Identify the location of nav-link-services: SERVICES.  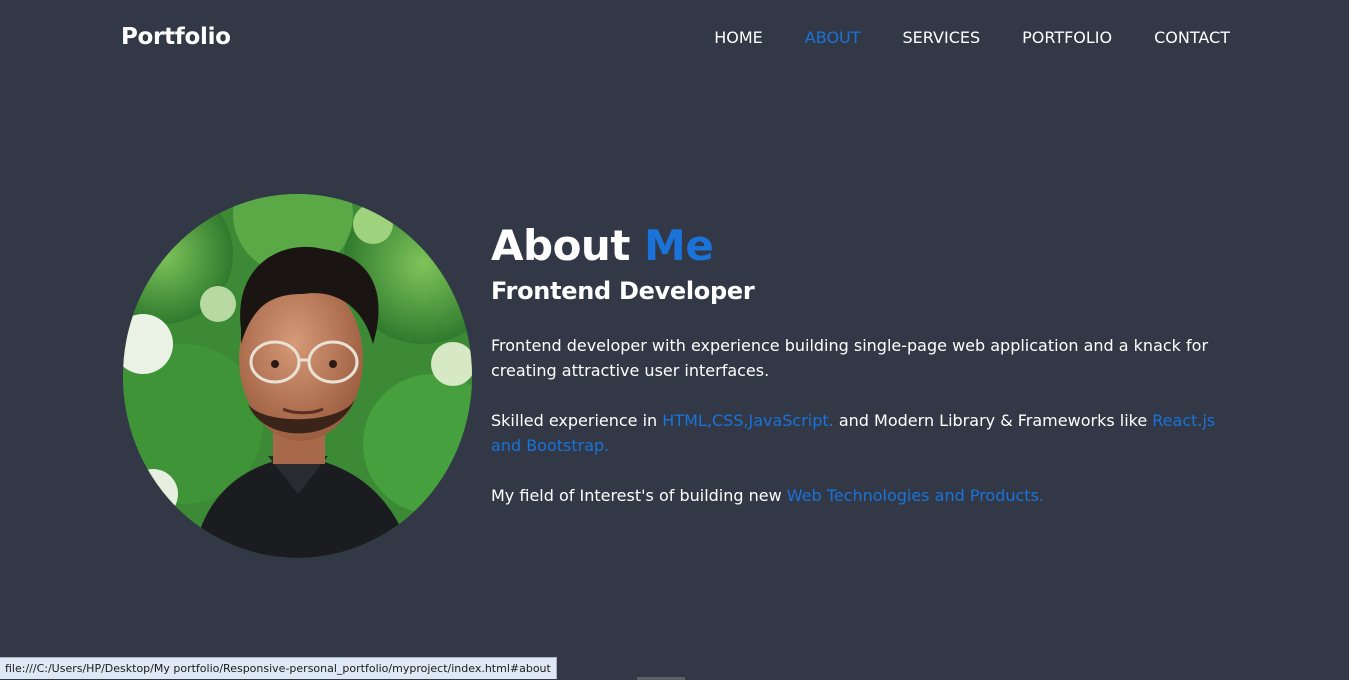
(942, 38).